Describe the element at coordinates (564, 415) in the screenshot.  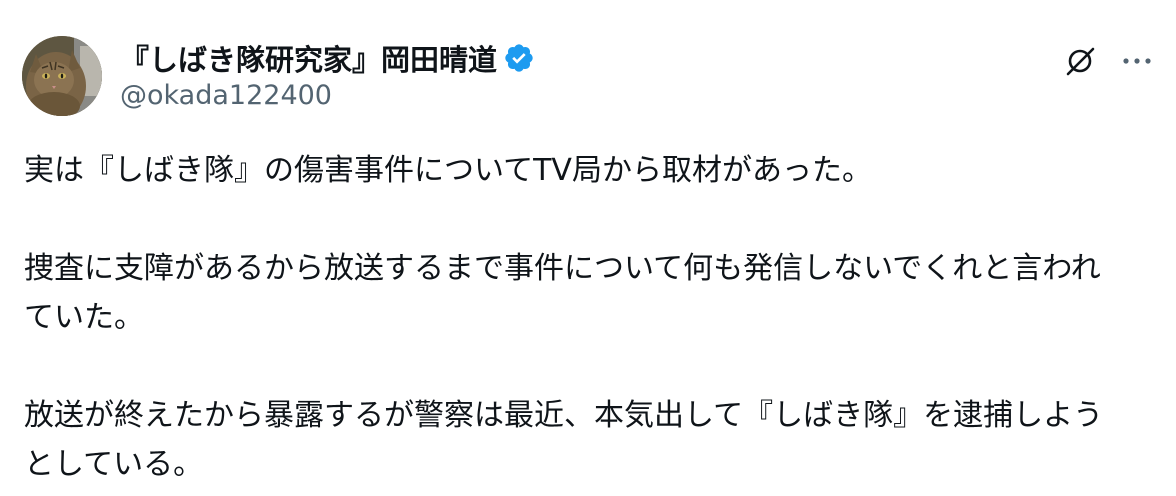
I see `post-line: 放送が終えたから暴露するが警察は最近、本気出して『しばき隊』を逮捕しよう` at that location.